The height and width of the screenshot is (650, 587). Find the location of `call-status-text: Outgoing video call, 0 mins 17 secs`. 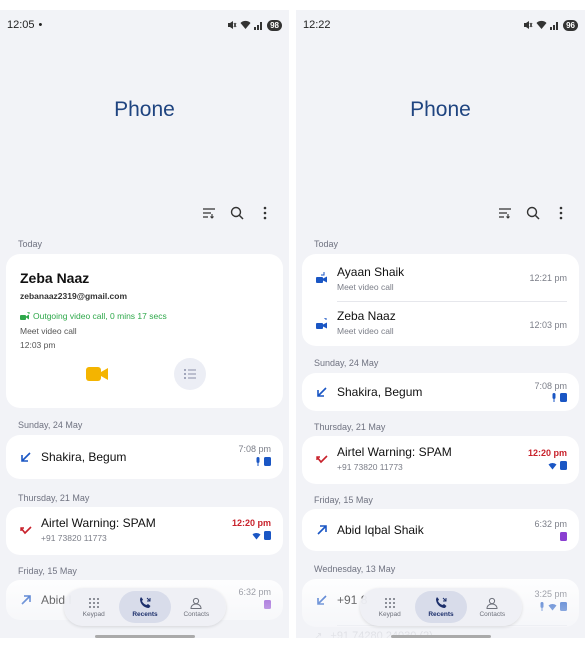

call-status-text: Outgoing video call, 0 mins 17 secs is located at coordinates (100, 316).